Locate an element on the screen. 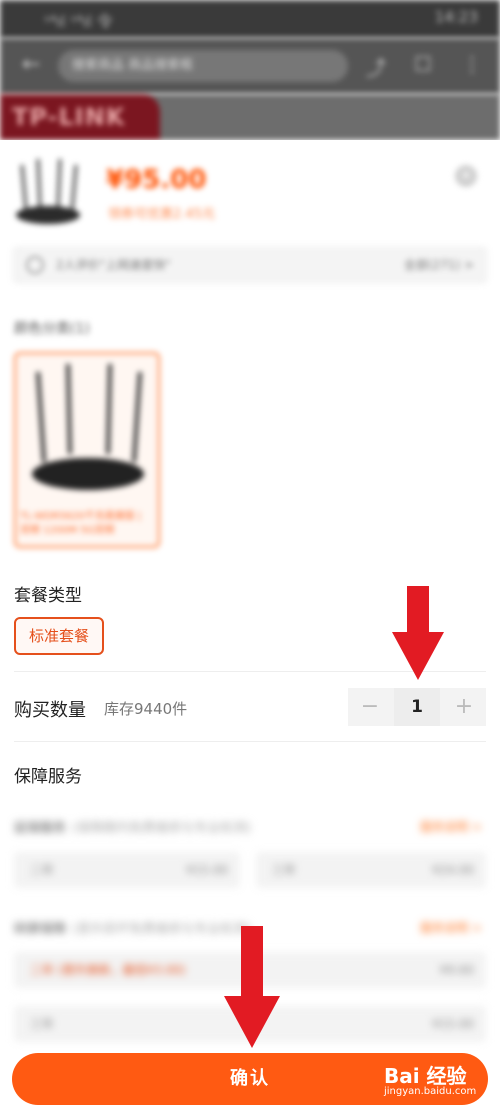 The image size is (500, 1111). status-bar: ˢ⁴ıl ˢ⁴ıl 令 14:23 is located at coordinates (250, 19).